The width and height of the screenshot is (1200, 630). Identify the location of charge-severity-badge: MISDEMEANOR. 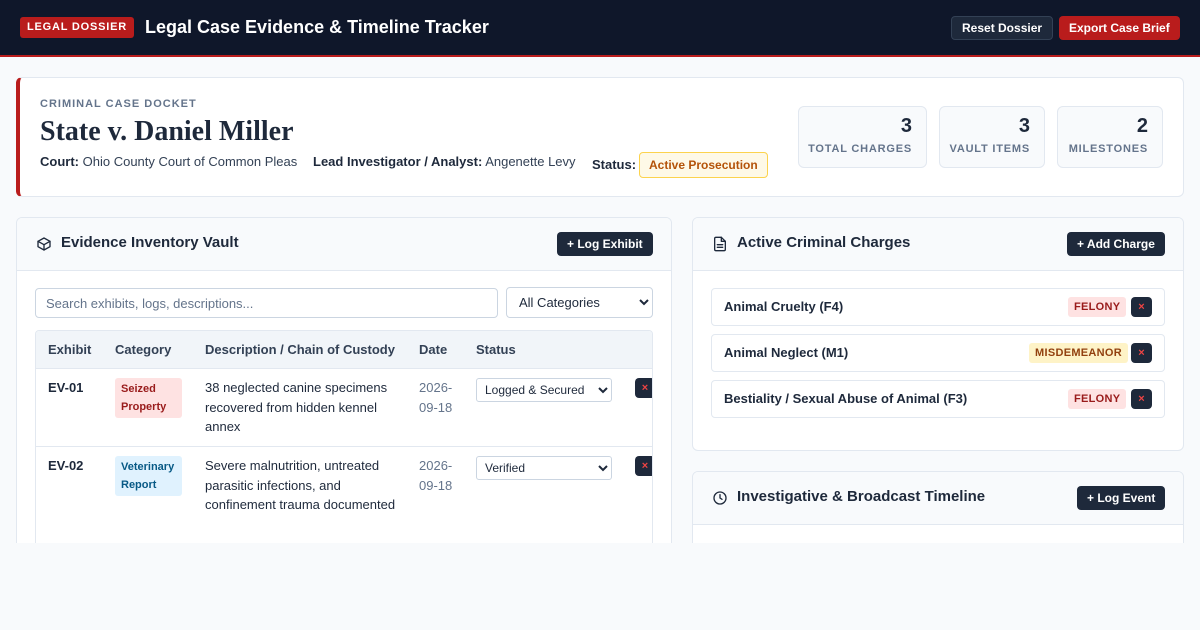
(1079, 353).